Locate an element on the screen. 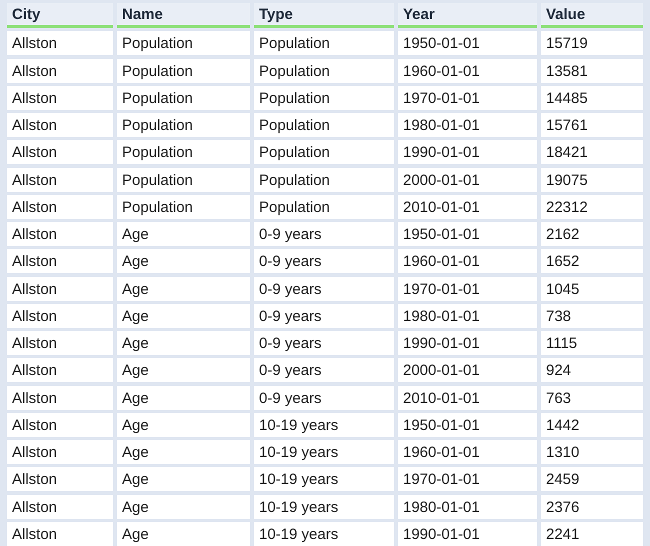 The image size is (650, 546). column-header: Name is located at coordinates (183, 15).